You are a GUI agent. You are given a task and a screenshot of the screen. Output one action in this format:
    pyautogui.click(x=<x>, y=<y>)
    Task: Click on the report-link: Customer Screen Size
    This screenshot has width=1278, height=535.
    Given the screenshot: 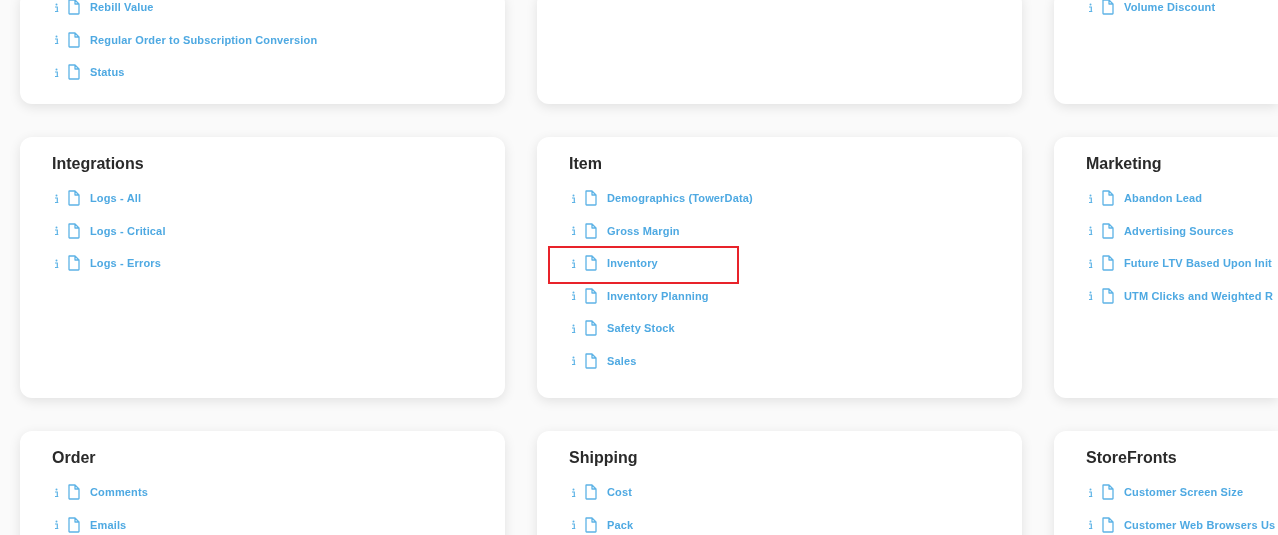 What is the action you would take?
    pyautogui.click(x=1184, y=492)
    